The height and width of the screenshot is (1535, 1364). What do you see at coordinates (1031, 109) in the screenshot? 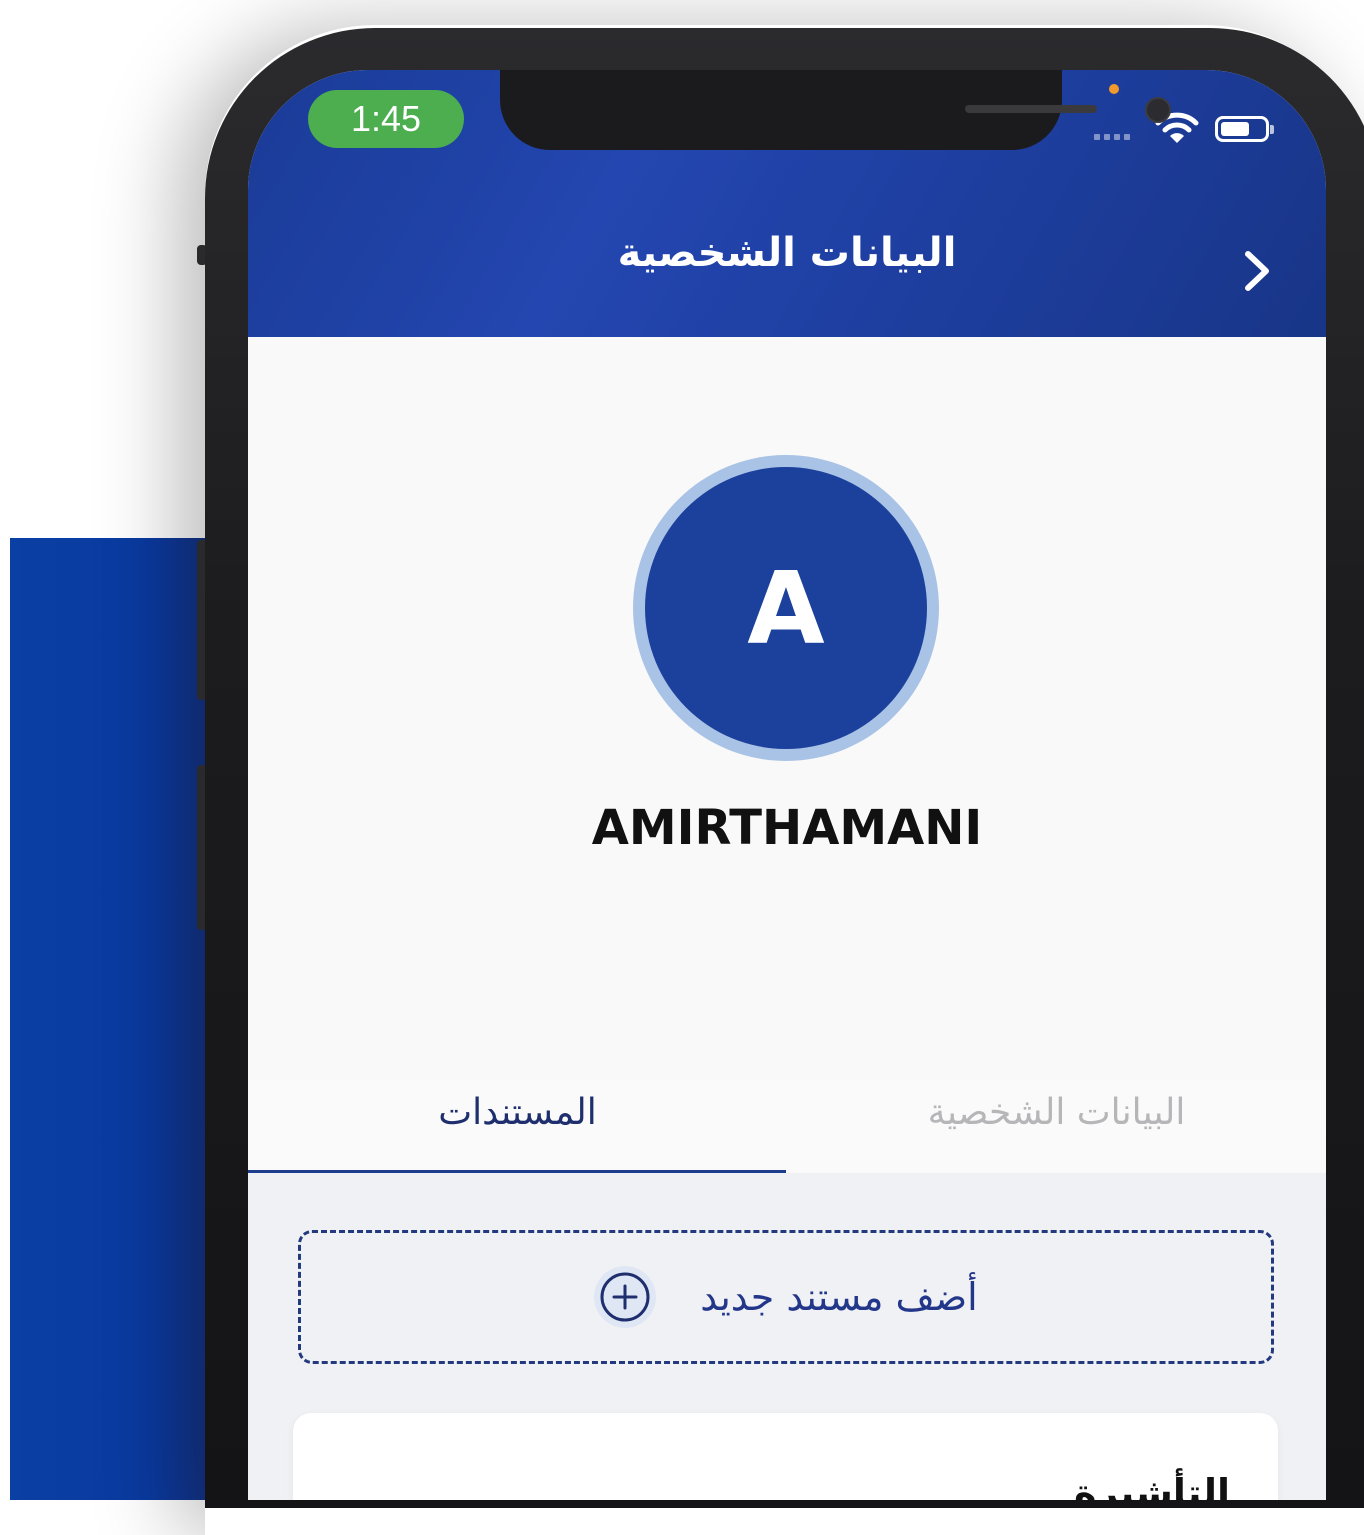
I see `speaker-grille` at bounding box center [1031, 109].